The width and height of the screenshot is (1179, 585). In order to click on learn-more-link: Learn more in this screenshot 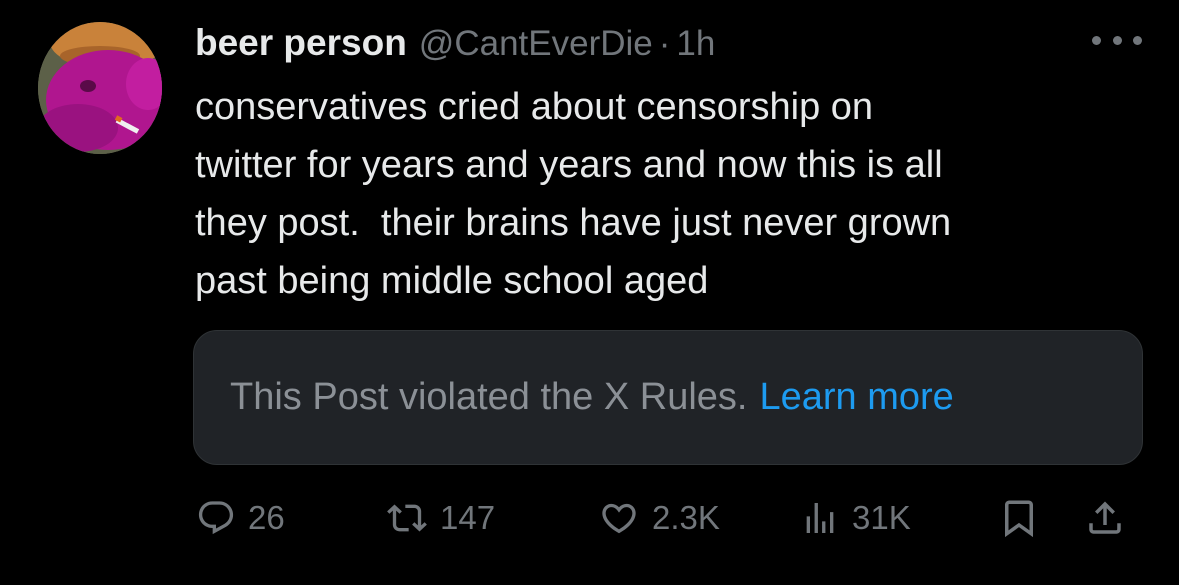, I will do `click(856, 397)`.